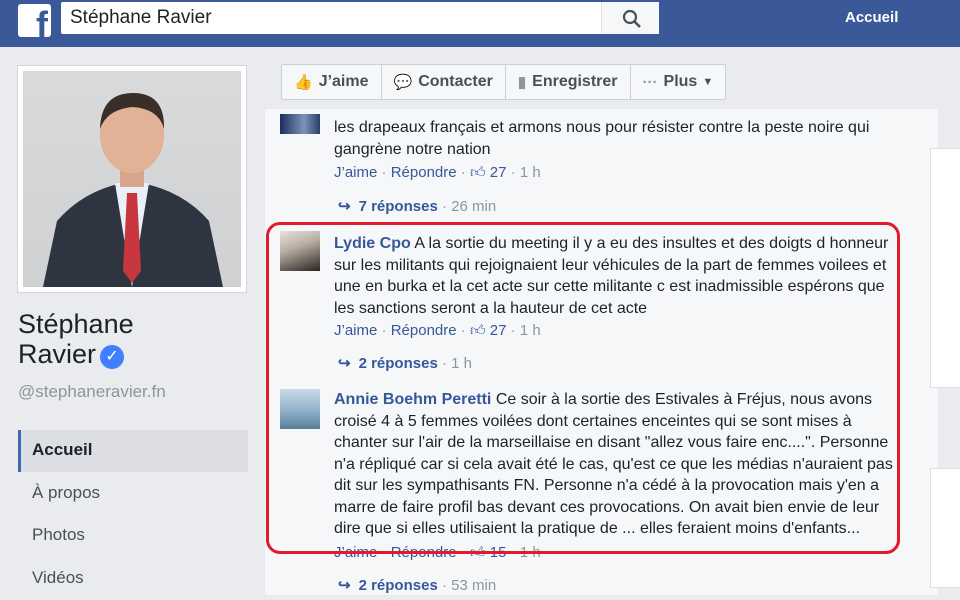 This screenshot has height=600, width=960. I want to click on profile-photo, so click(132, 179).